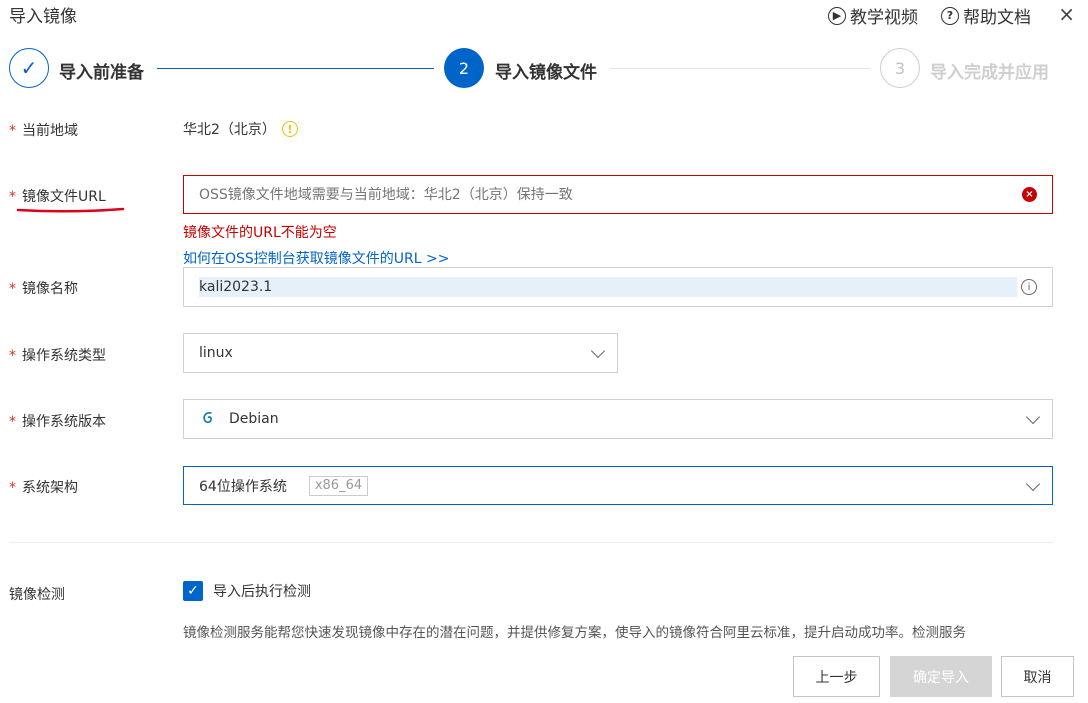 The image size is (1088, 703). I want to click on os-version-label: * 操作系统版本, so click(57, 422).